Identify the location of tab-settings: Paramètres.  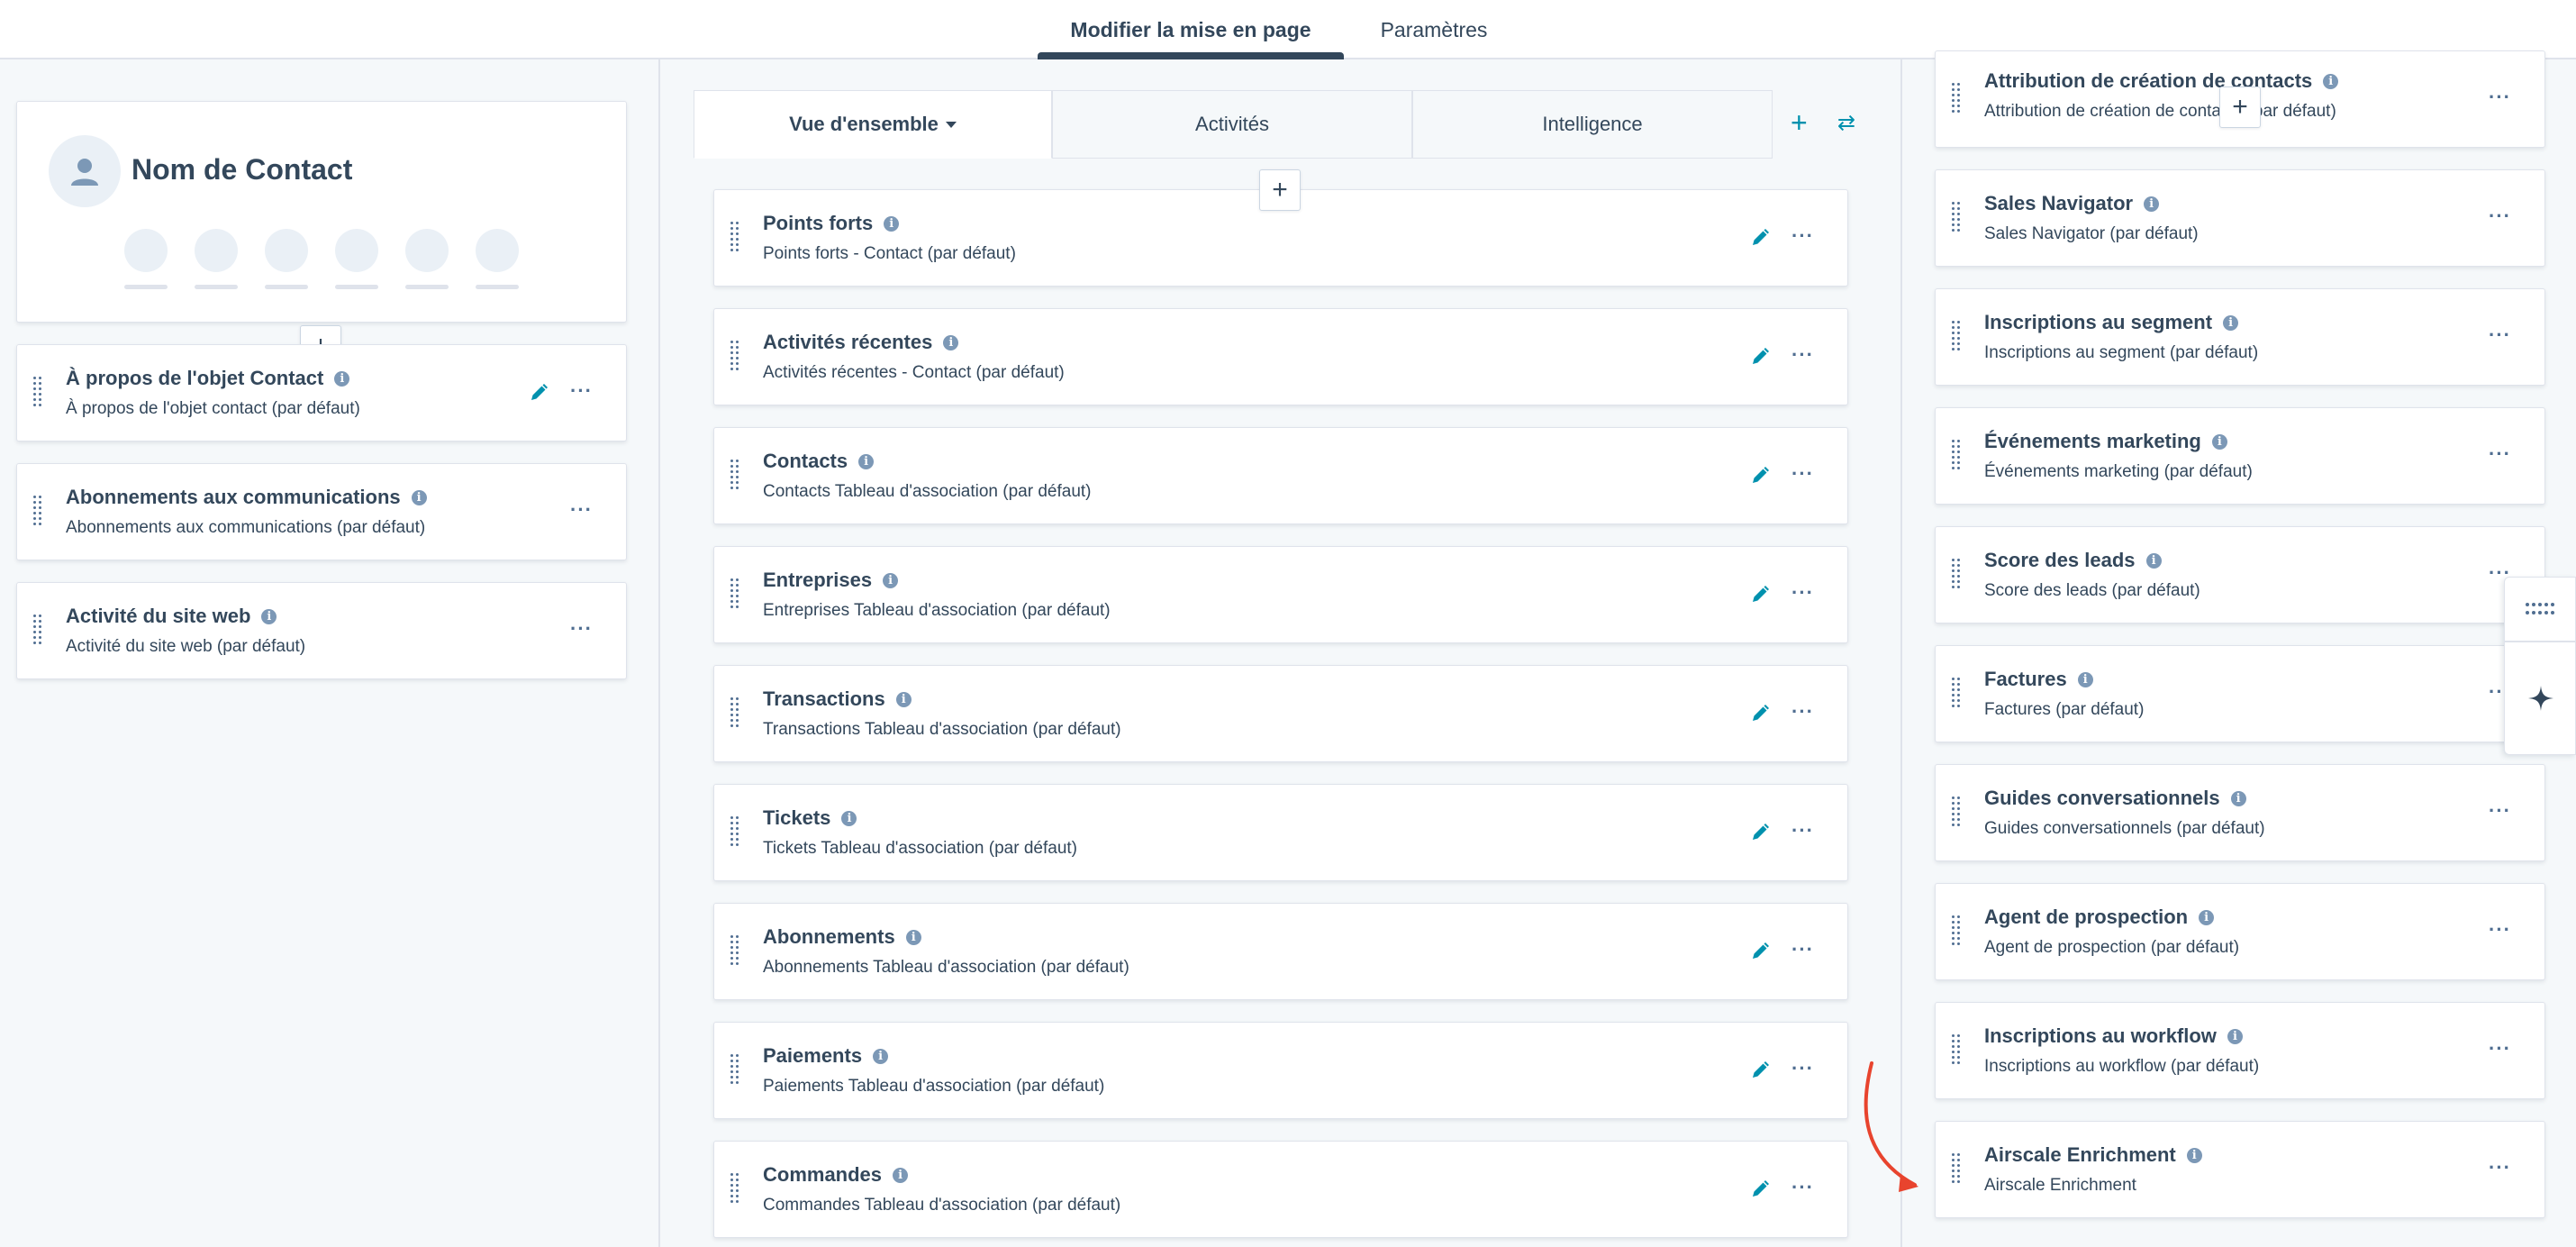
(1434, 29).